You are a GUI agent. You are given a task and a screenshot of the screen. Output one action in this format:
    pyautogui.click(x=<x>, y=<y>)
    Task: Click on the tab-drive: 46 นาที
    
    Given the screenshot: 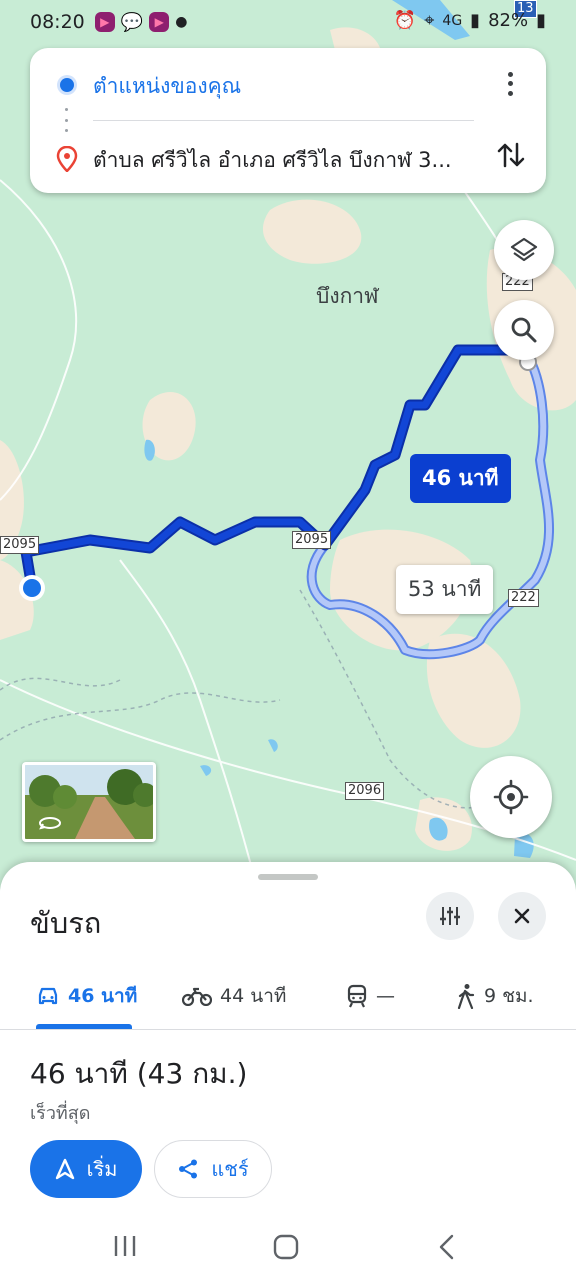 What is the action you would take?
    pyautogui.click(x=86, y=996)
    